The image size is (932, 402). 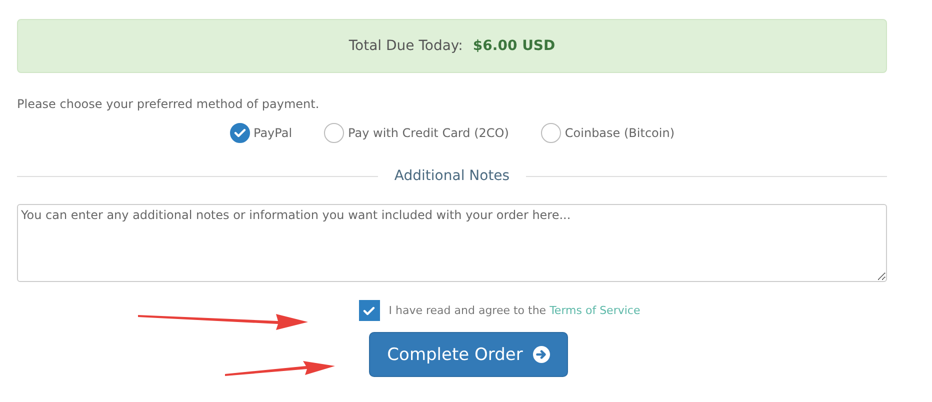 What do you see at coordinates (452, 176) in the screenshot?
I see `section-heading: Additional Notes` at bounding box center [452, 176].